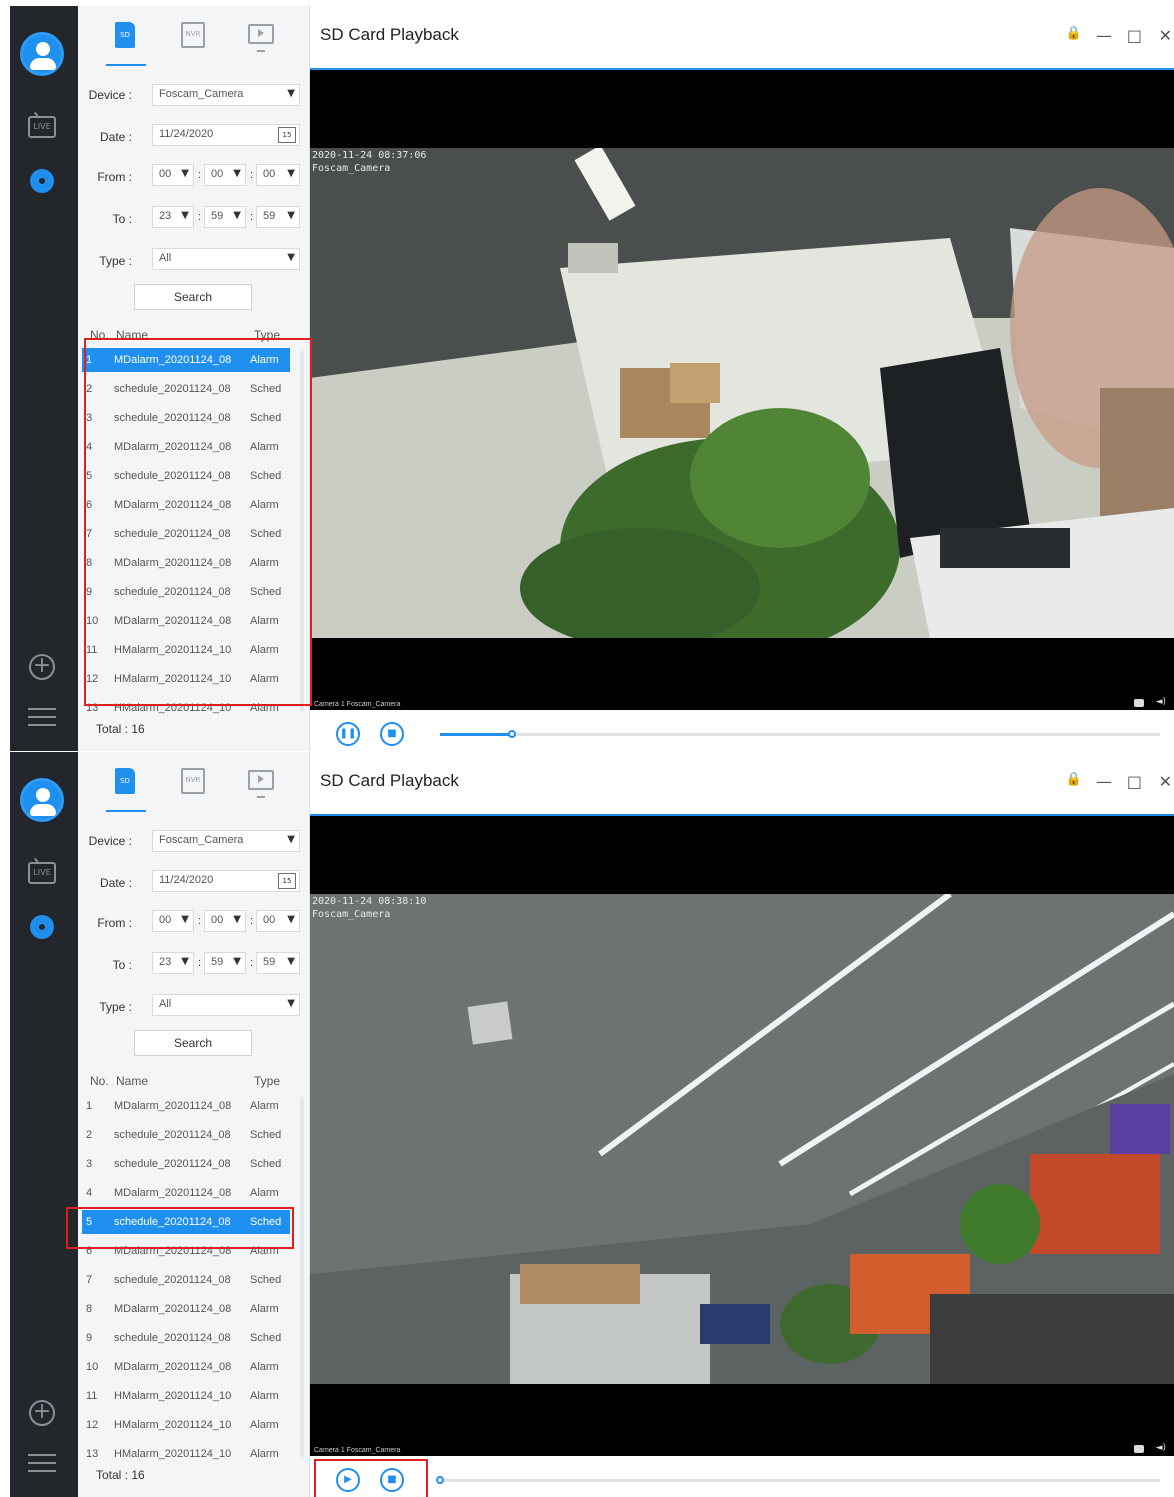  I want to click on pause-button: ❚❚, so click(348, 734).